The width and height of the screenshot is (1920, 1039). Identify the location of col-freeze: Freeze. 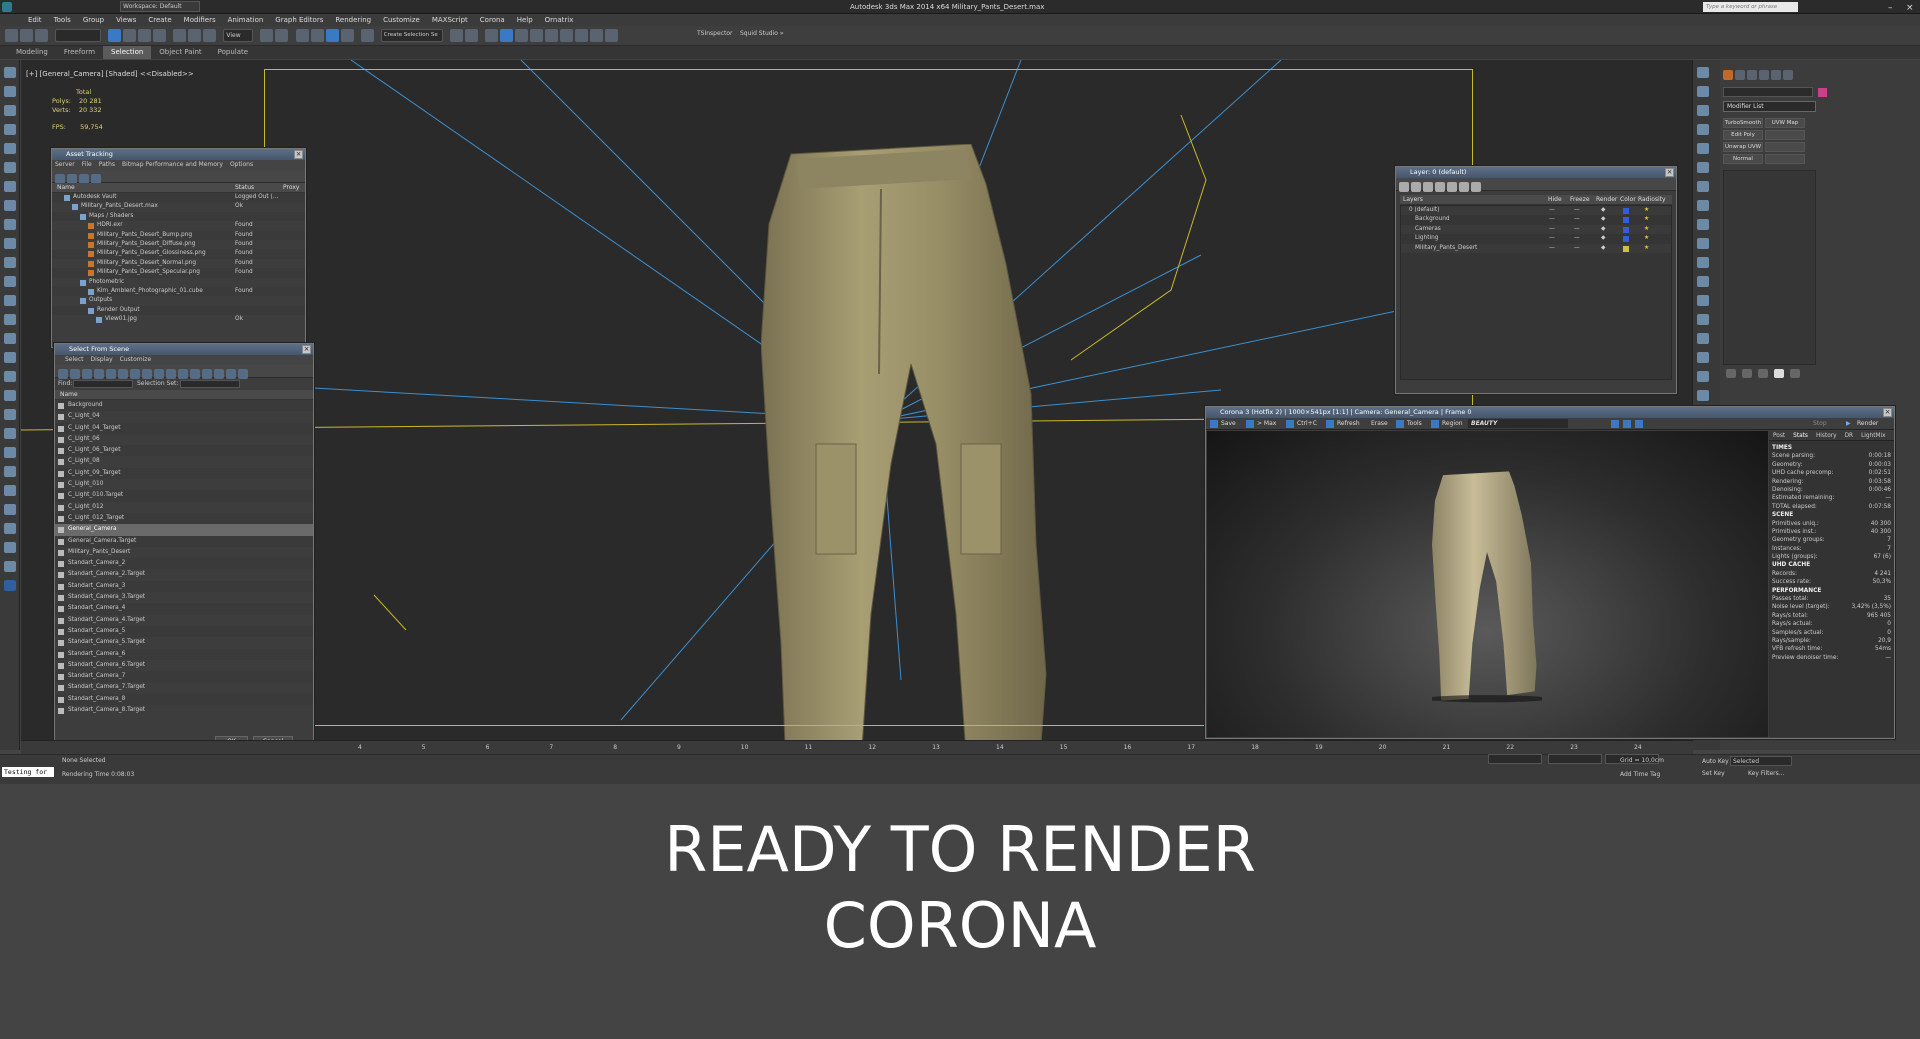
(1580, 200).